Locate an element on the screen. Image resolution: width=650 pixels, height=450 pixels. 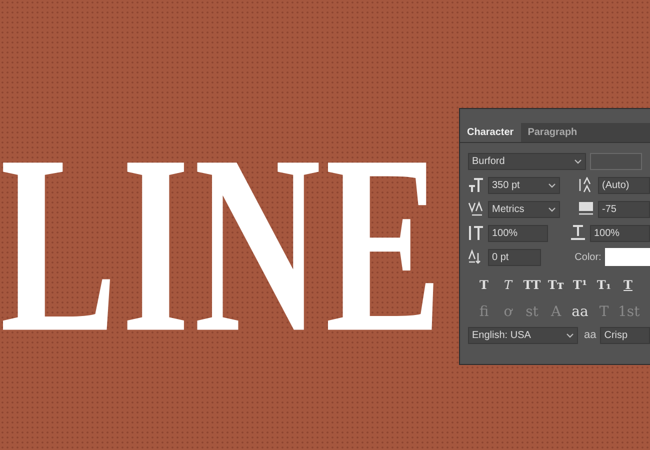
type-style-button: TT is located at coordinates (532, 285).